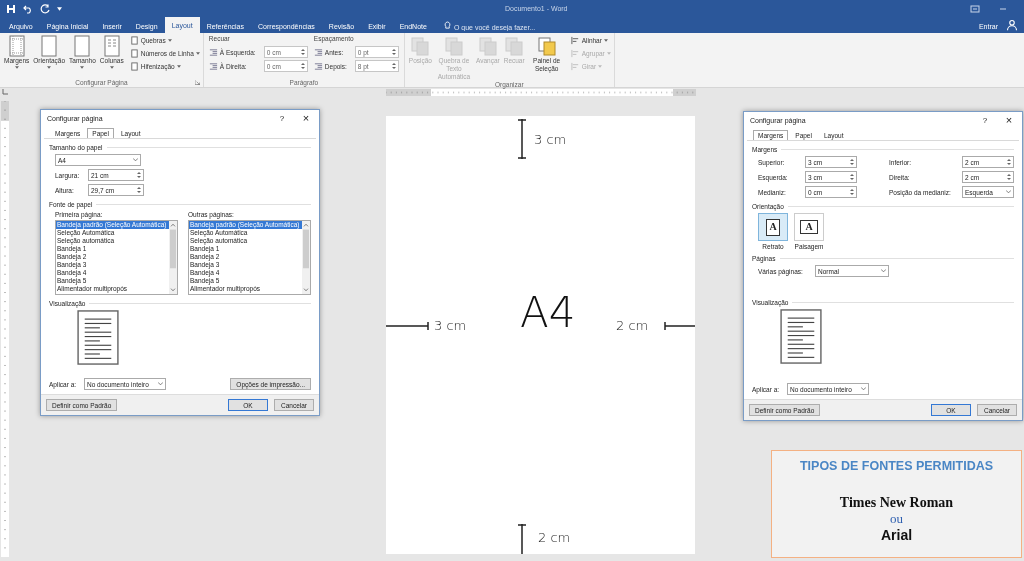  I want to click on ribbon-options-icon, so click(975, 8).